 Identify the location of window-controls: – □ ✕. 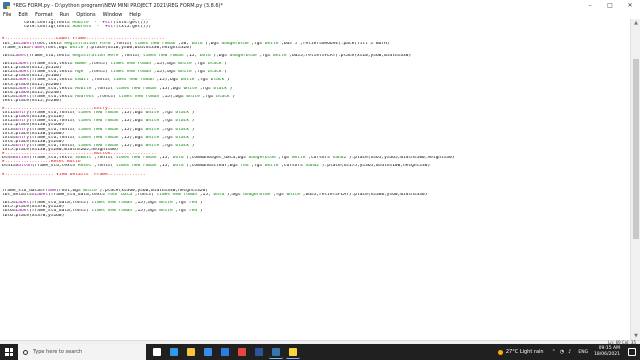
(610, 5).